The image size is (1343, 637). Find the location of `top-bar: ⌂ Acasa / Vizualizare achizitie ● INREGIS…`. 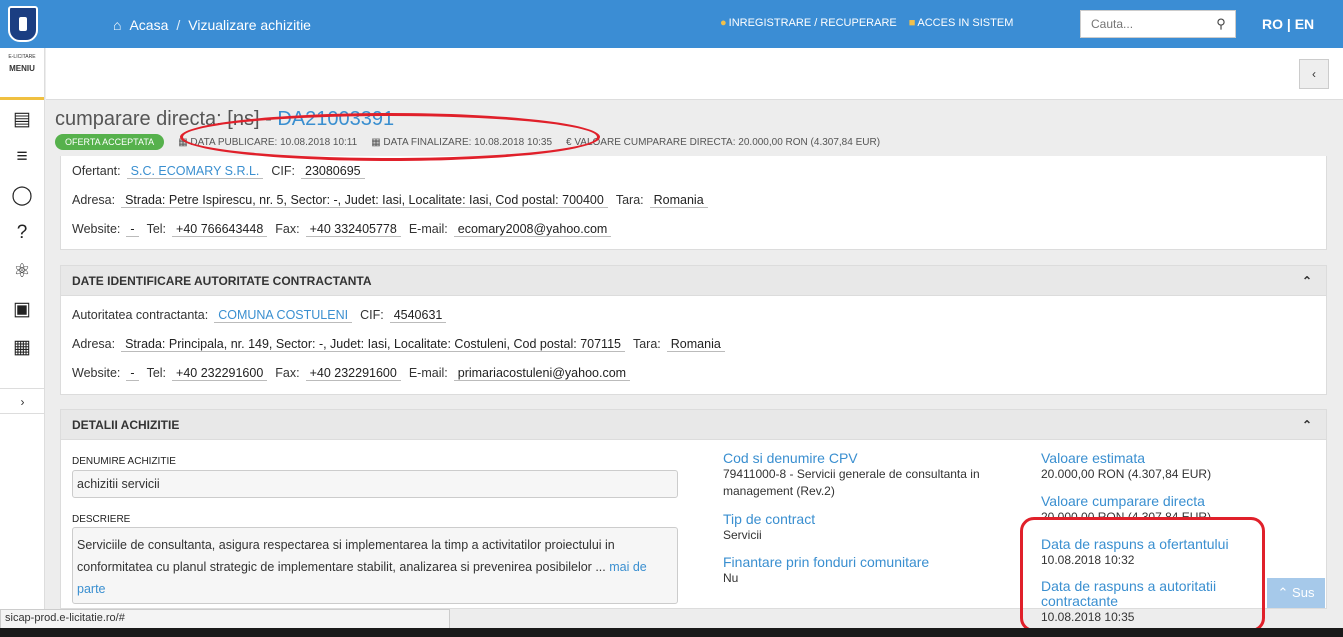

top-bar: ⌂ Acasa / Vizualizare achizitie ● INREGIS… is located at coordinates (671, 24).